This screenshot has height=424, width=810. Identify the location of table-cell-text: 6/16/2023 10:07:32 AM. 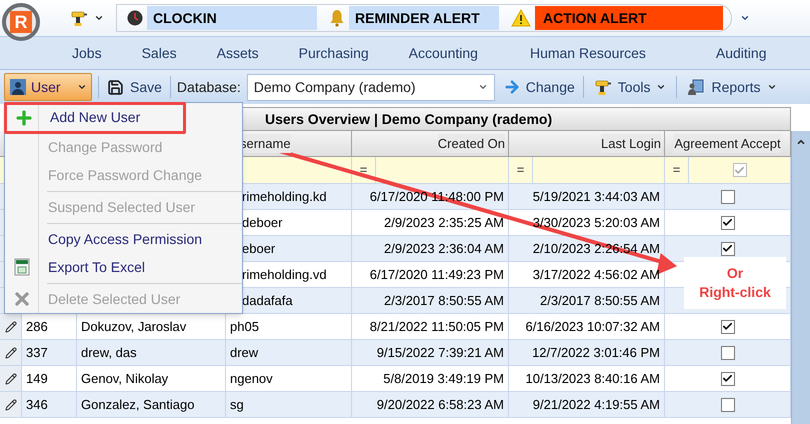
(593, 327).